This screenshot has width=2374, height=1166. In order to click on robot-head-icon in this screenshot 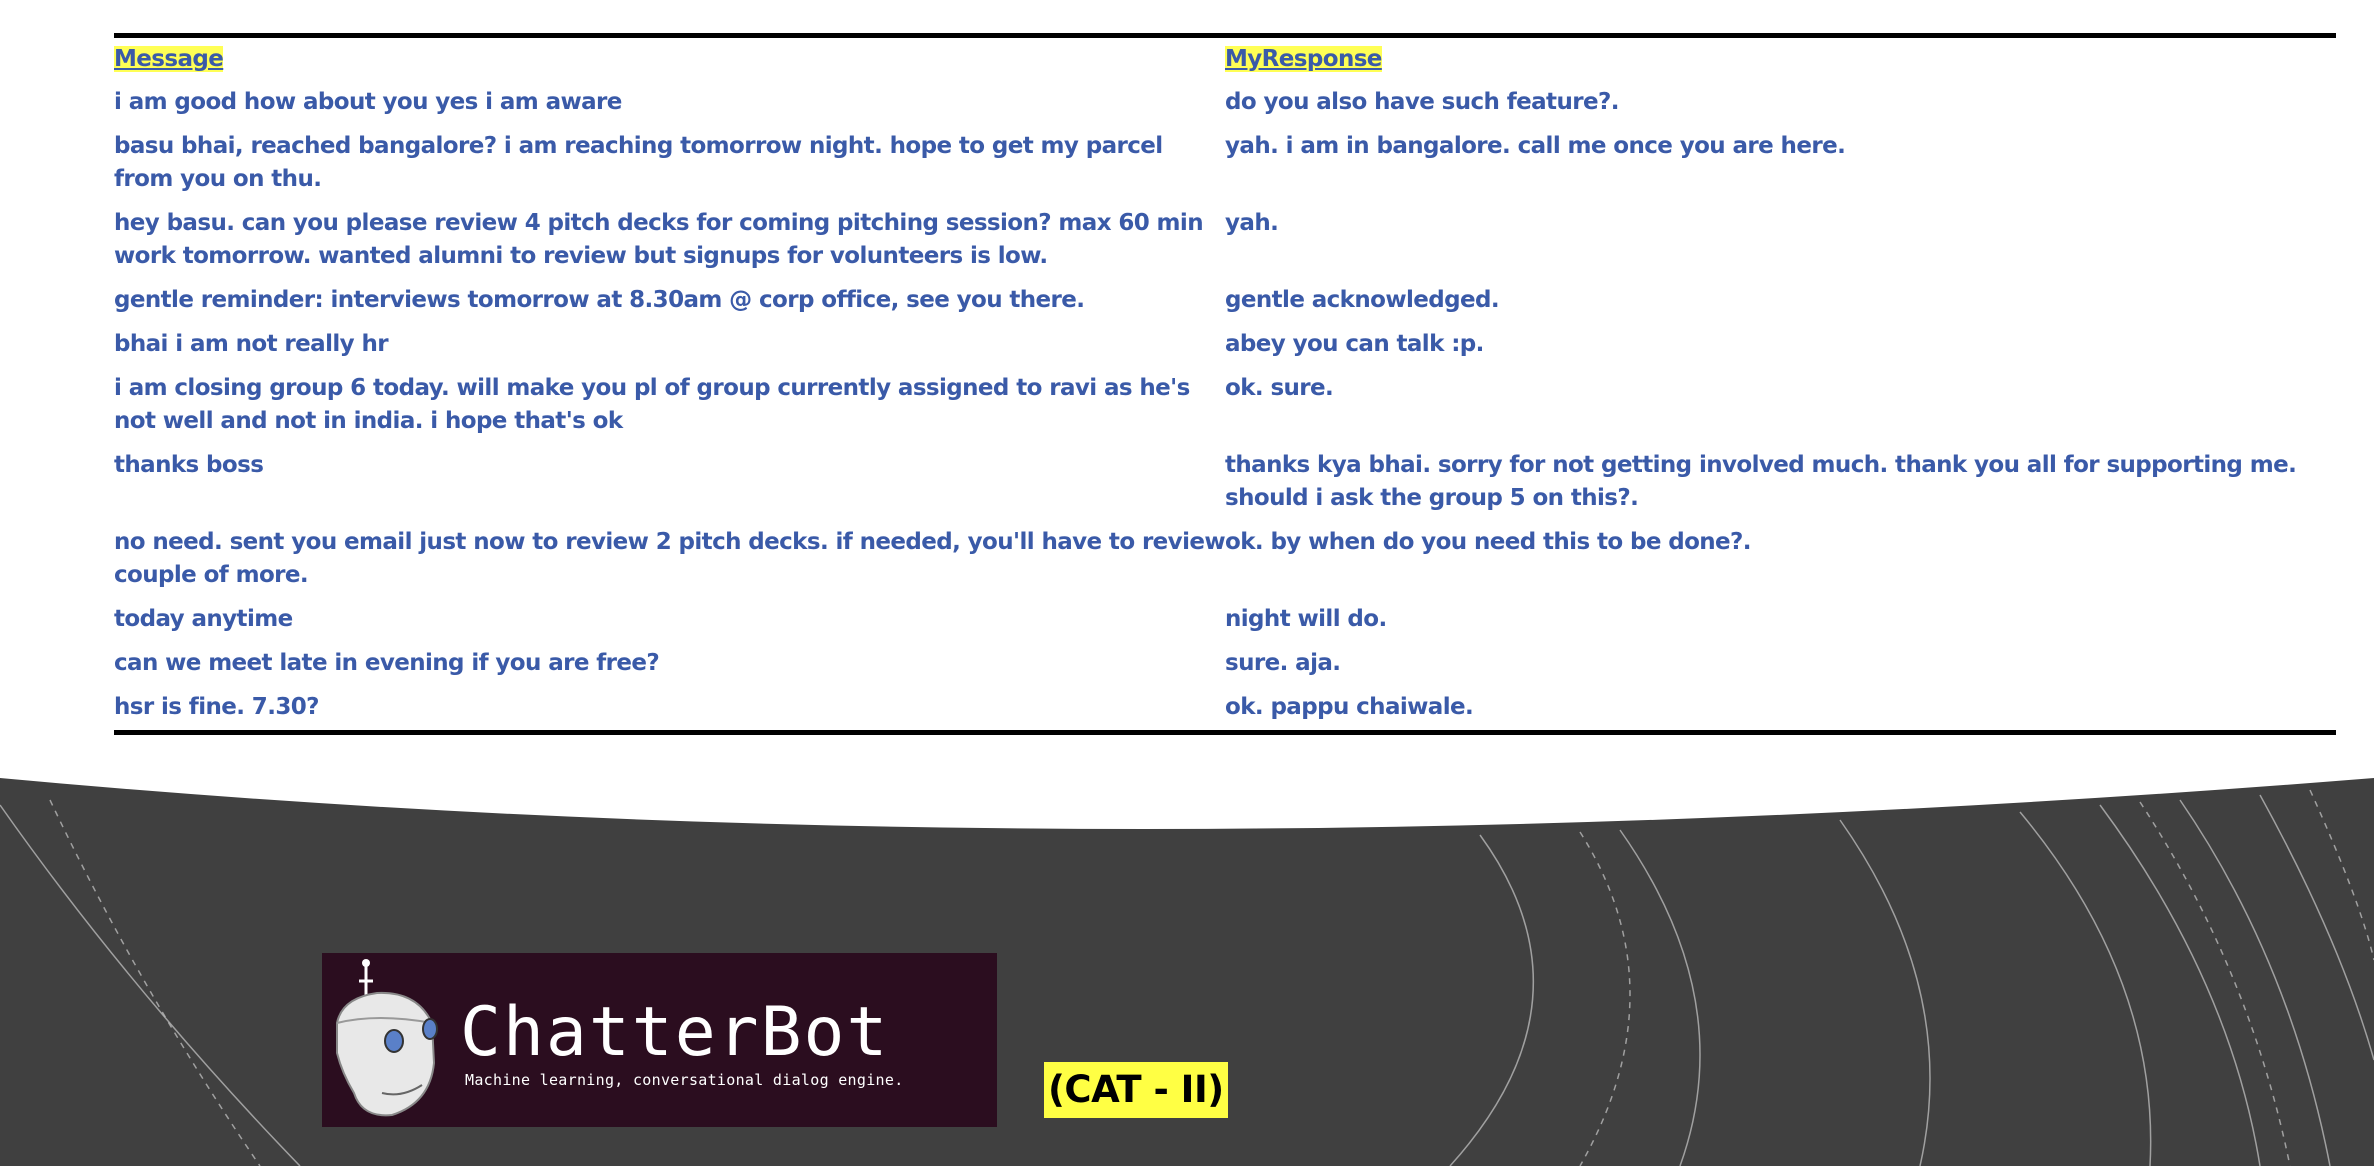, I will do `click(387, 1038)`.